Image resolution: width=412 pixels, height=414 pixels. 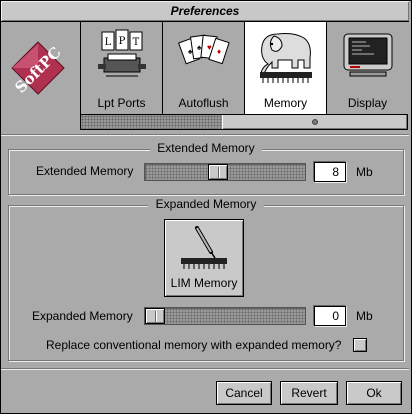 I want to click on svg-text: T, so click(x=135, y=42).